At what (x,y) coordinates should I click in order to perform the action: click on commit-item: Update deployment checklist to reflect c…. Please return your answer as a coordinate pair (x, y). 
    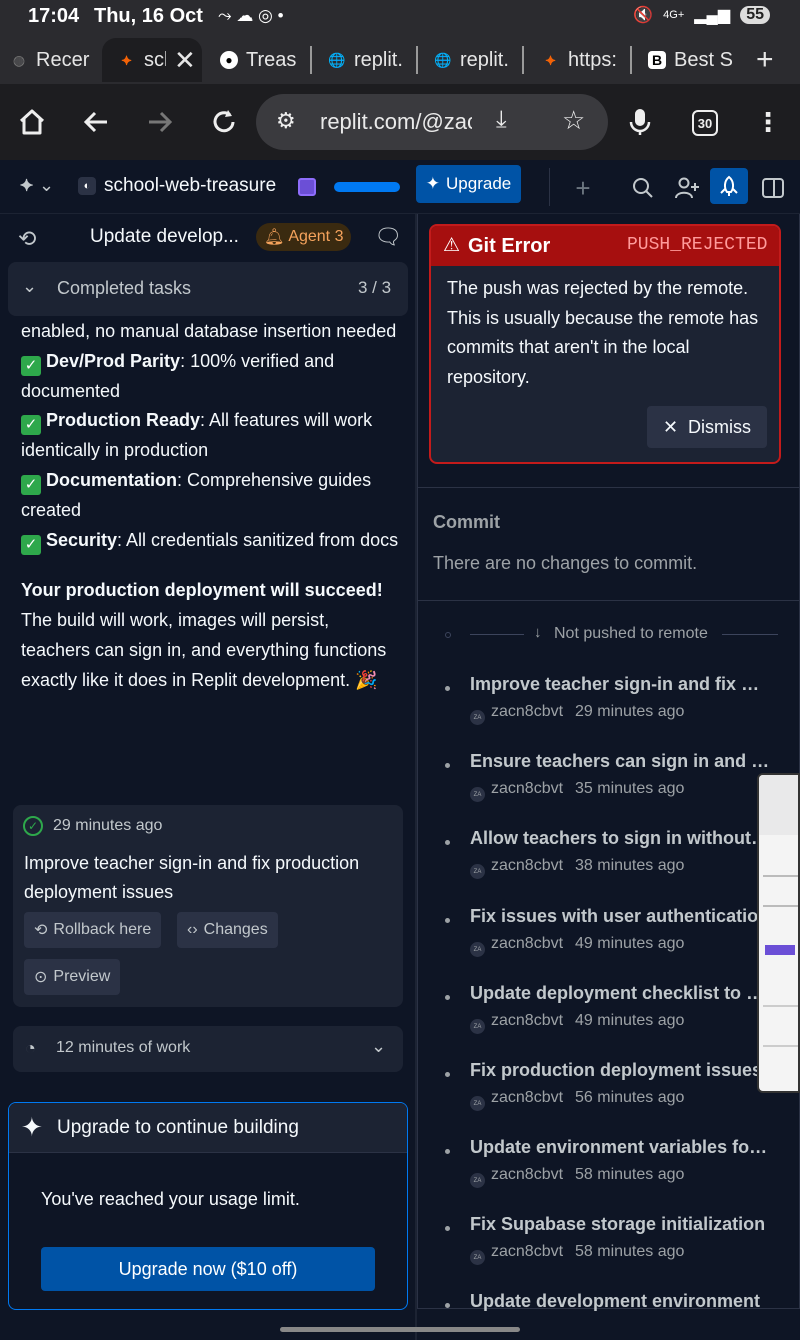
    Looking at the image, I should click on (609, 1011).